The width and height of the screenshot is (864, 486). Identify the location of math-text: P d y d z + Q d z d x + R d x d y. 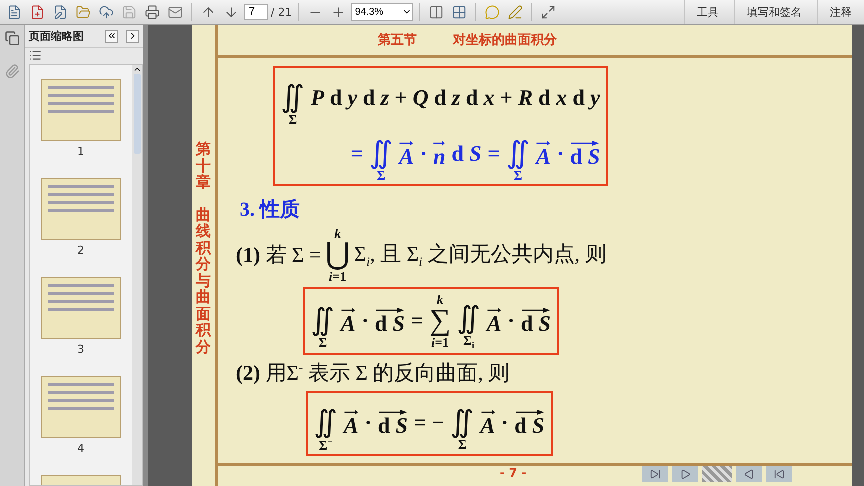
(455, 98).